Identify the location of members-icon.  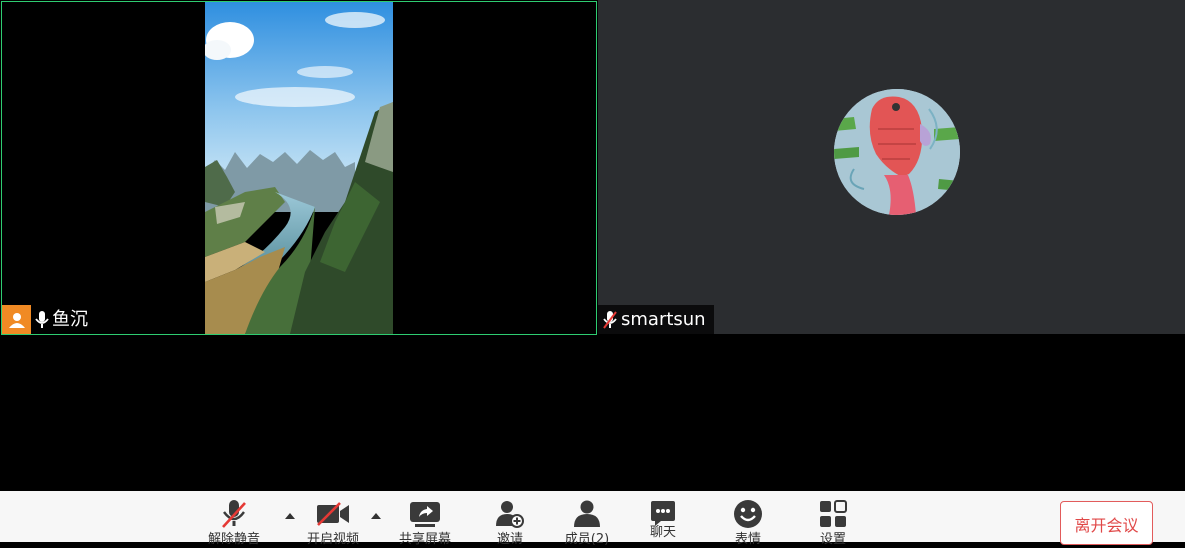
(587, 514).